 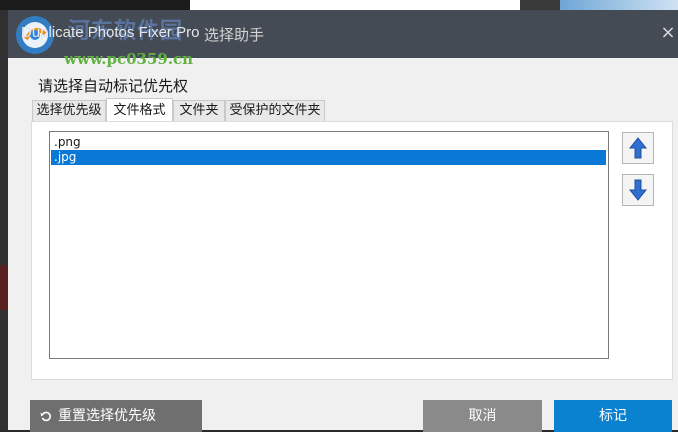 What do you see at coordinates (139, 110) in the screenshot?
I see `tab-file-format: 文件格式` at bounding box center [139, 110].